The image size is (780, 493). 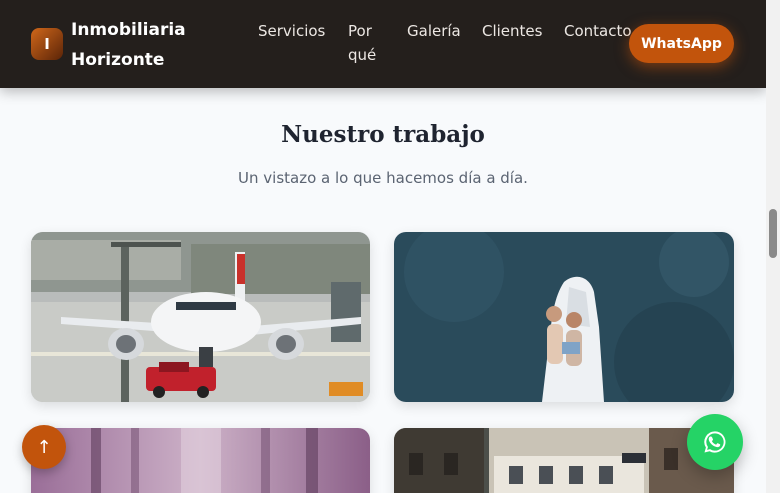 I want to click on nav-link-clientes: Clientes, so click(x=512, y=31).